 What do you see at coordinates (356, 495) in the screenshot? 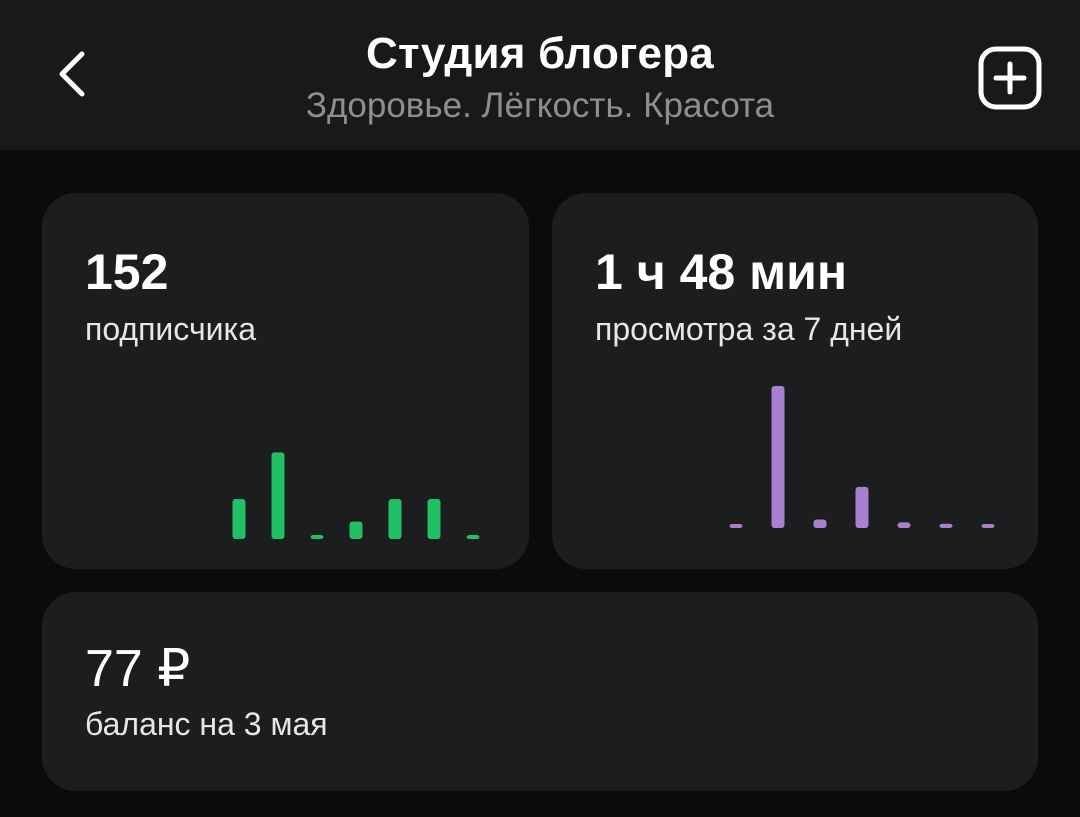
I see `subscribers-chart` at bounding box center [356, 495].